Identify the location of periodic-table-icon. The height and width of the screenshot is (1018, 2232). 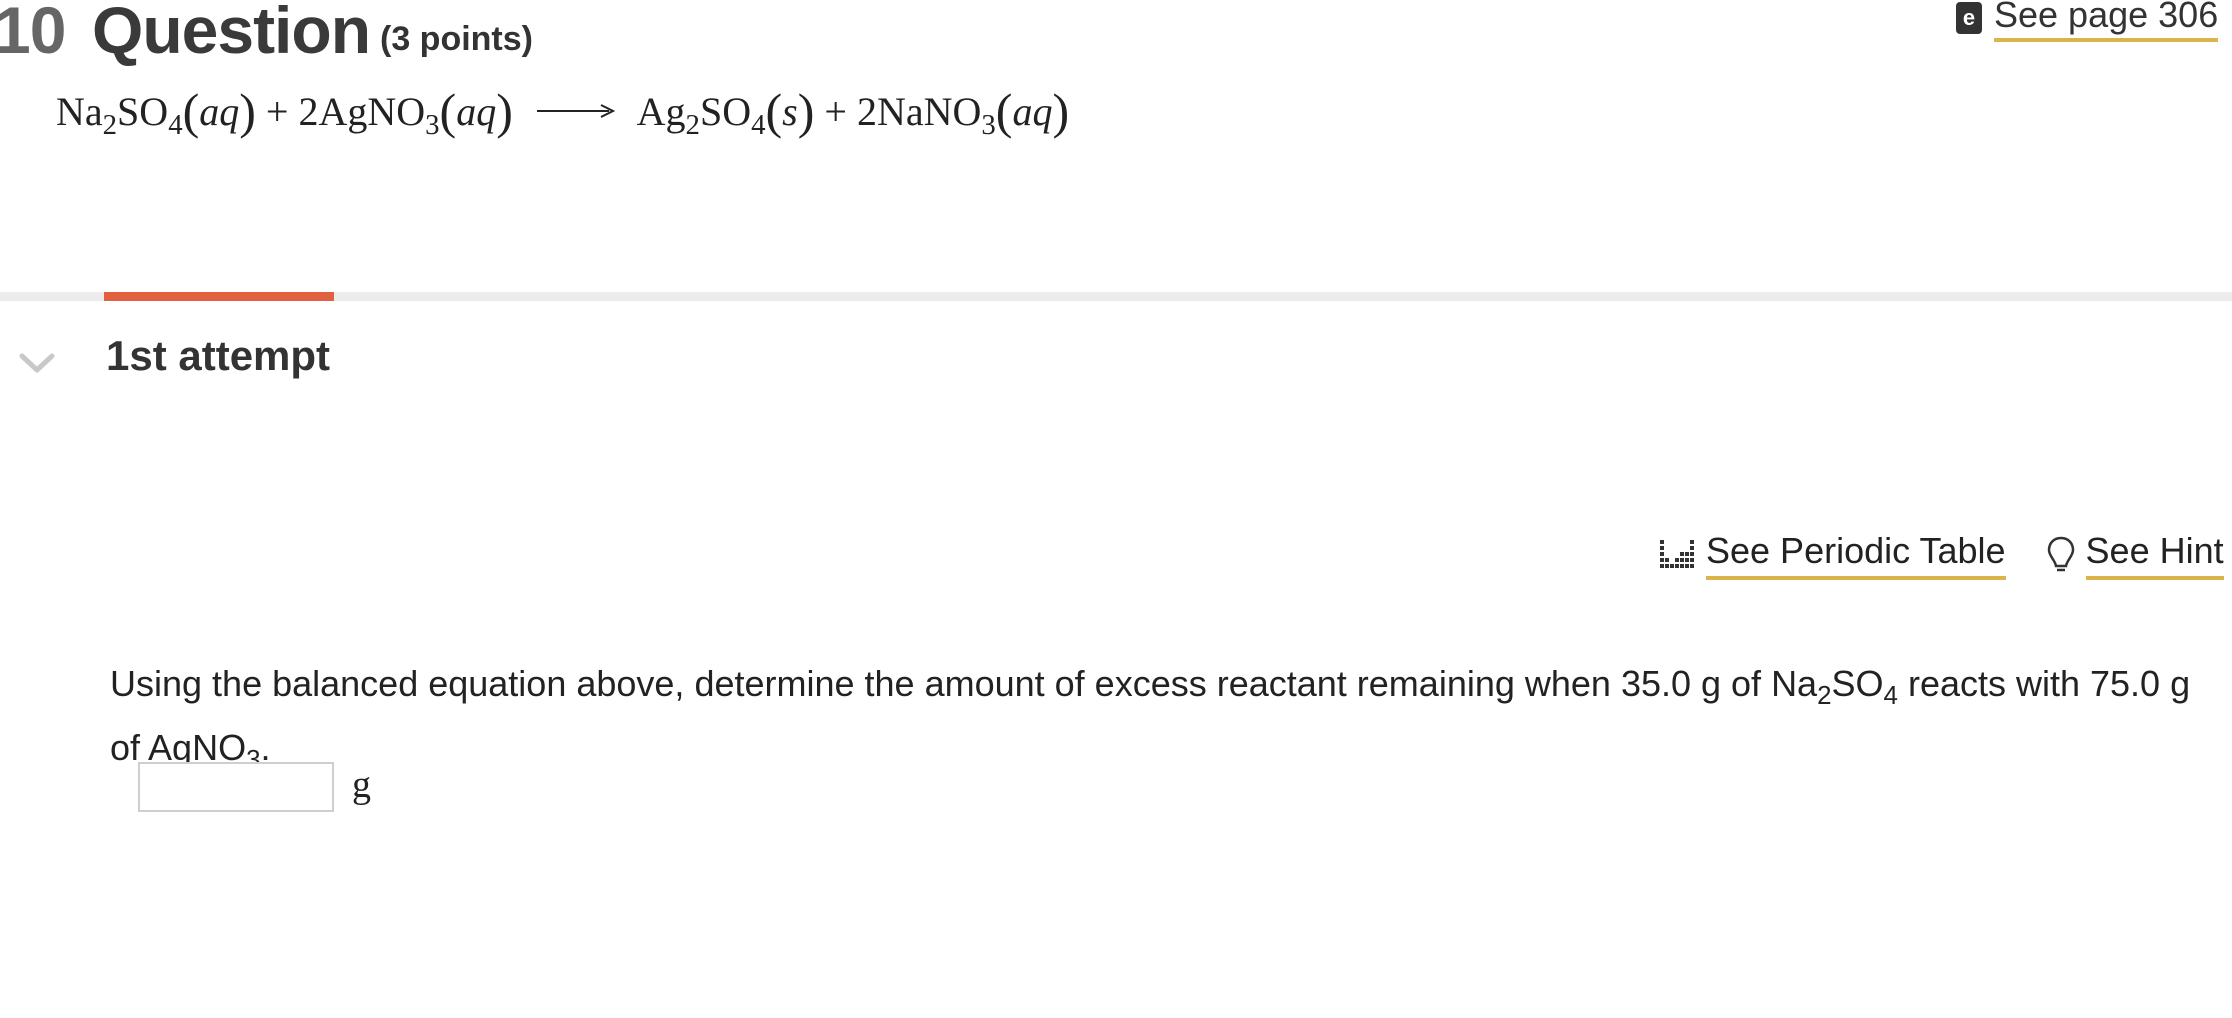
(1677, 554).